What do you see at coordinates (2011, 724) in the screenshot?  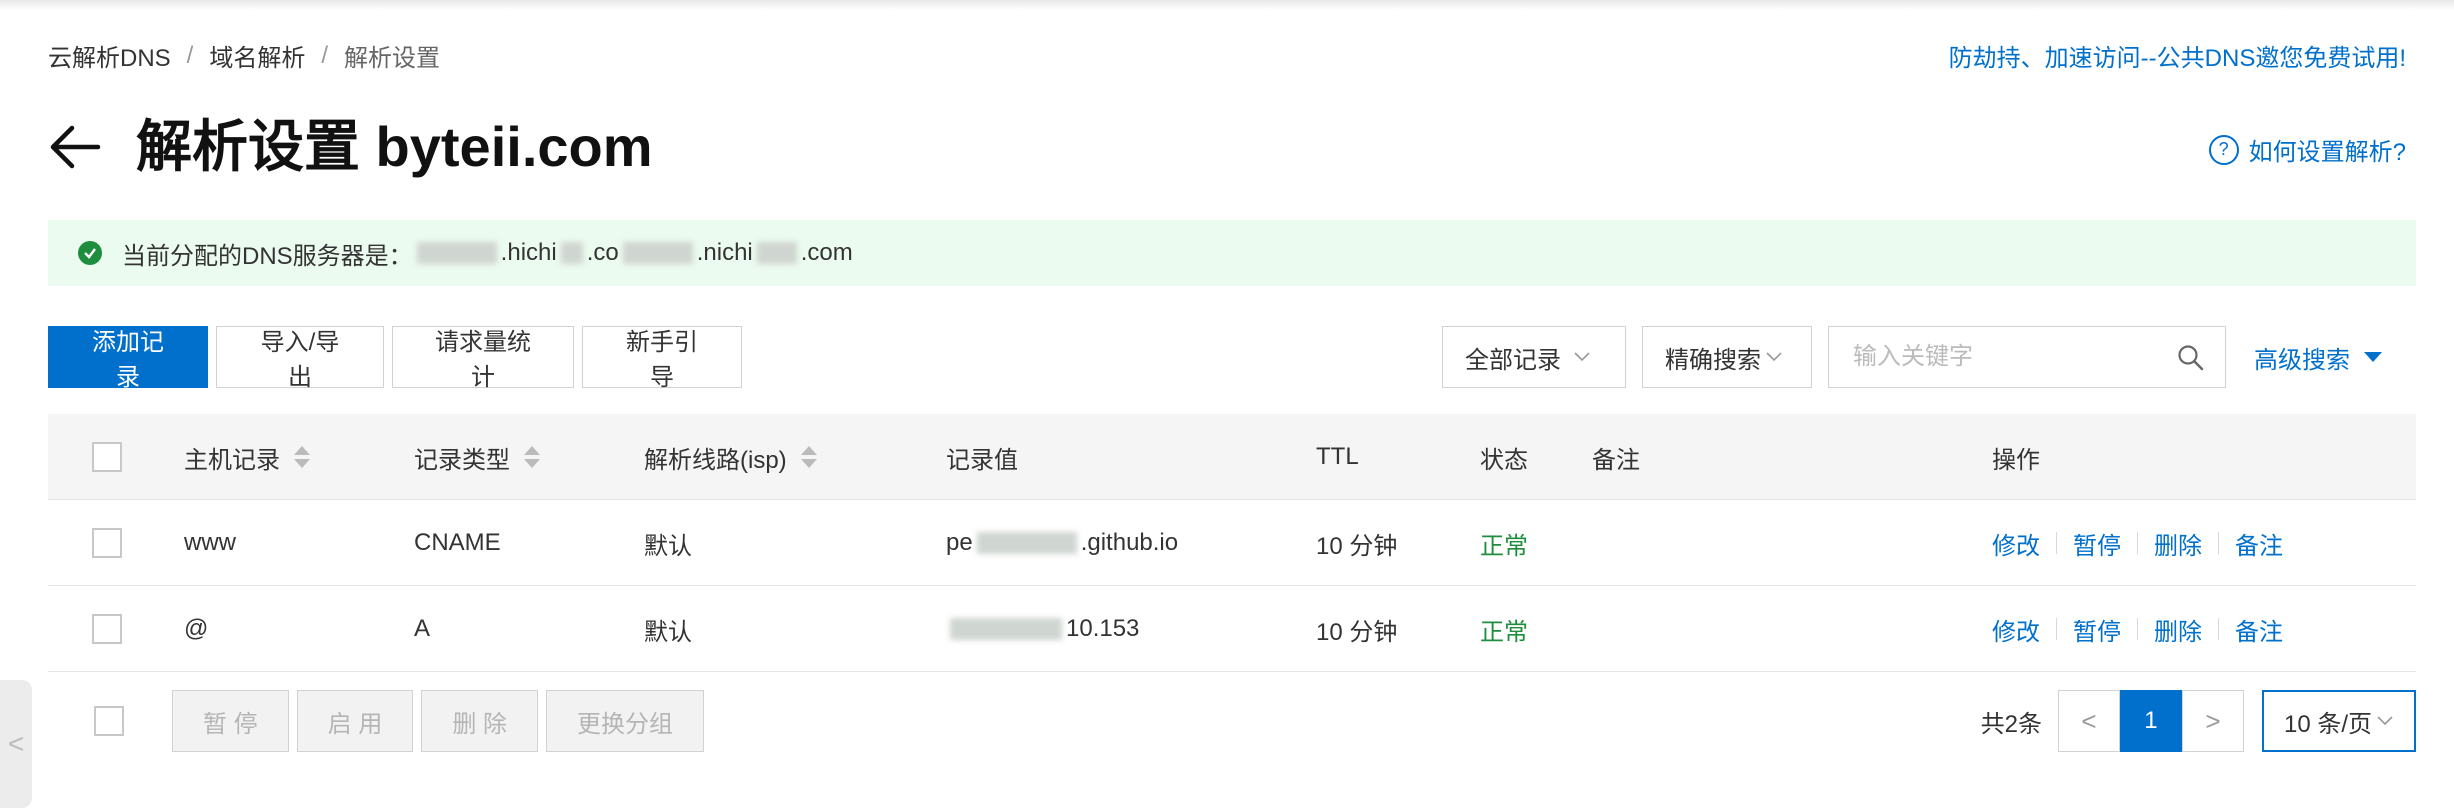 I see `total-count: 共2条` at bounding box center [2011, 724].